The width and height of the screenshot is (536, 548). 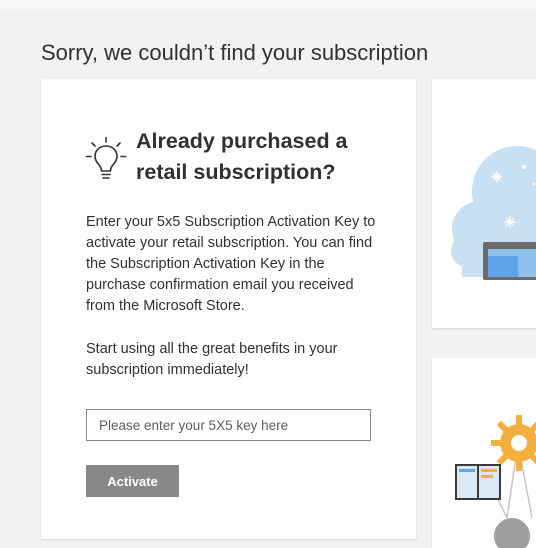 I want to click on side-card-bottom, so click(x=484, y=453).